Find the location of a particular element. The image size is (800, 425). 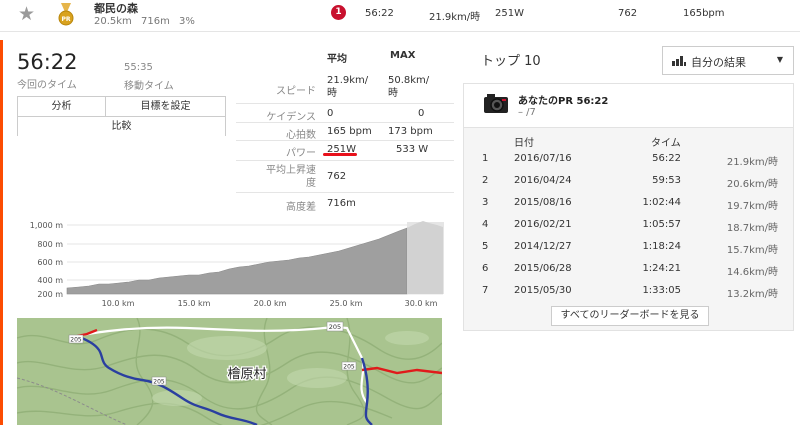

table-row: 6 2015/06/28 1:24:21 14.6km/時 is located at coordinates (628, 269).